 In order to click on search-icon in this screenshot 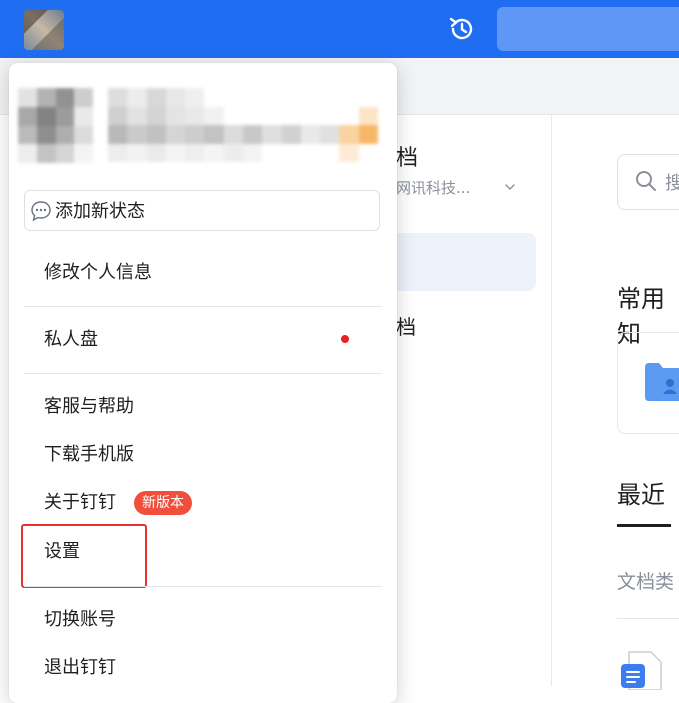, I will do `click(646, 181)`.